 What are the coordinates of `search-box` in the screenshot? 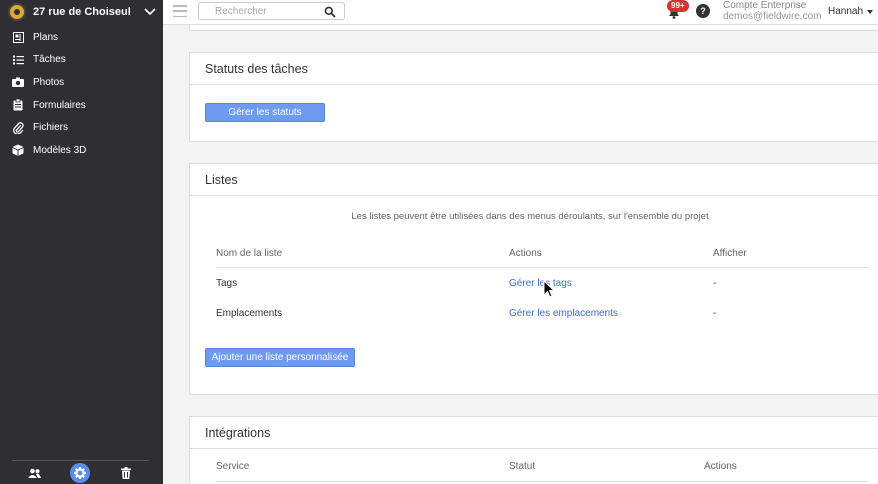 It's located at (271, 11).